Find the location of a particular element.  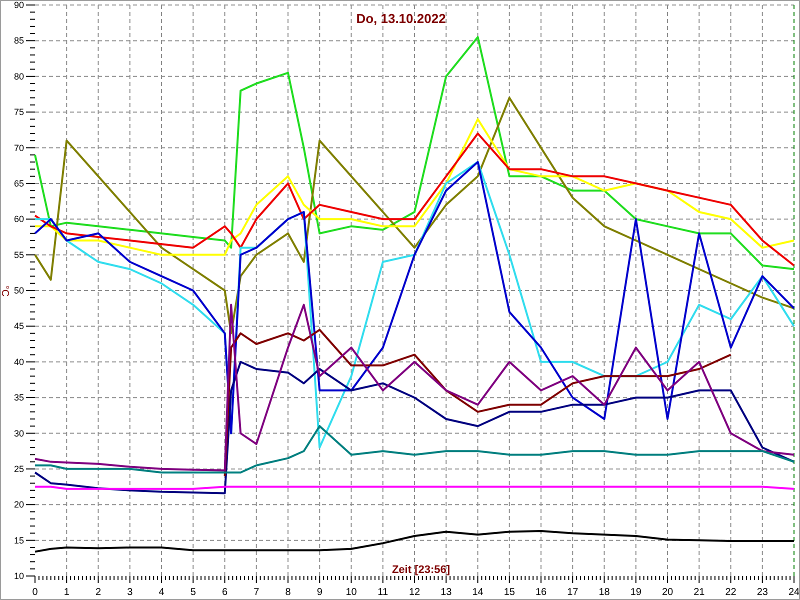

tick-label: 4 is located at coordinates (161, 592).